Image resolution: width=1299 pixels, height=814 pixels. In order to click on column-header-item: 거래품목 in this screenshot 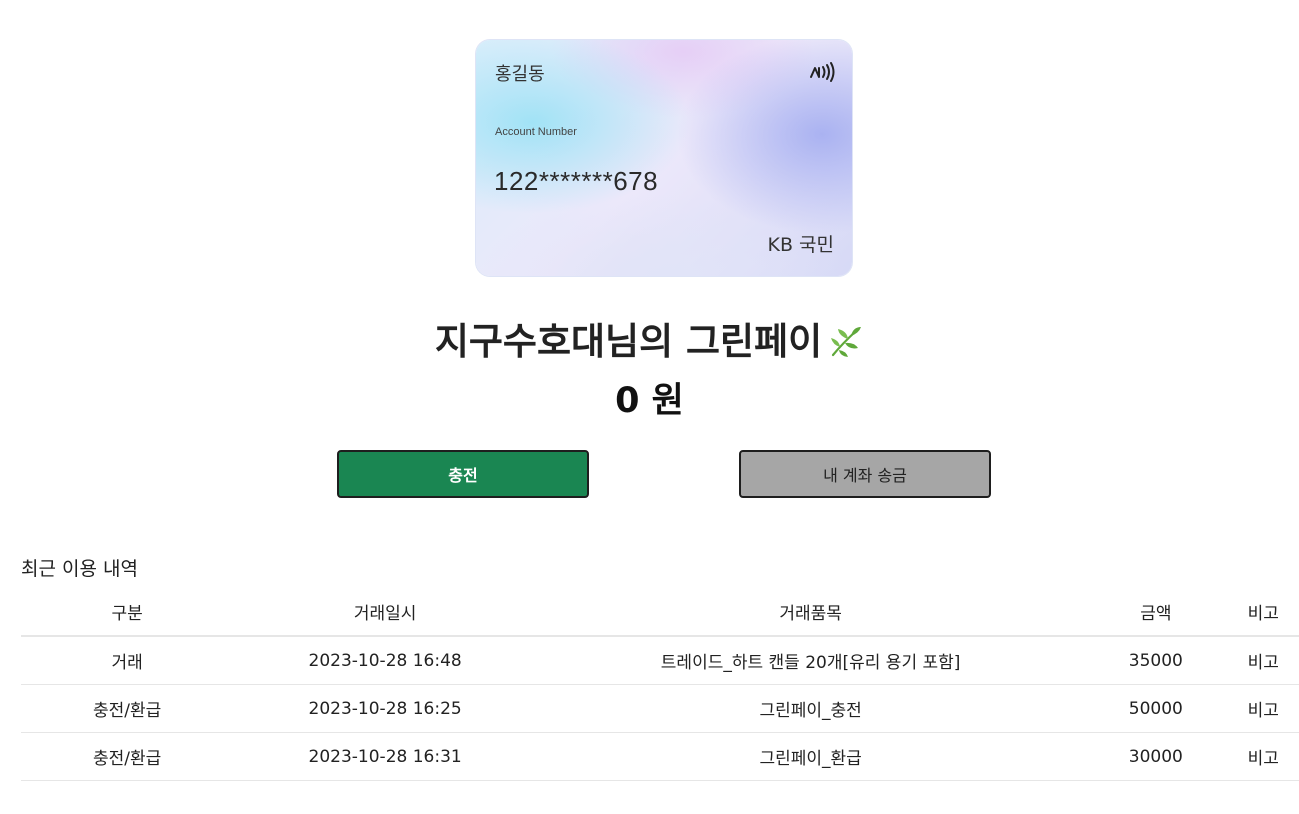, I will do `click(810, 612)`.